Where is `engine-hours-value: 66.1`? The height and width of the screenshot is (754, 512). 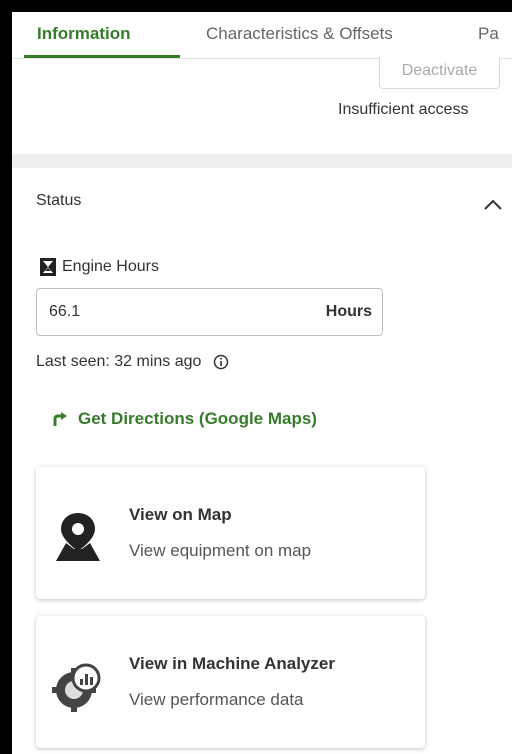 engine-hours-value: 66.1 is located at coordinates (65, 311).